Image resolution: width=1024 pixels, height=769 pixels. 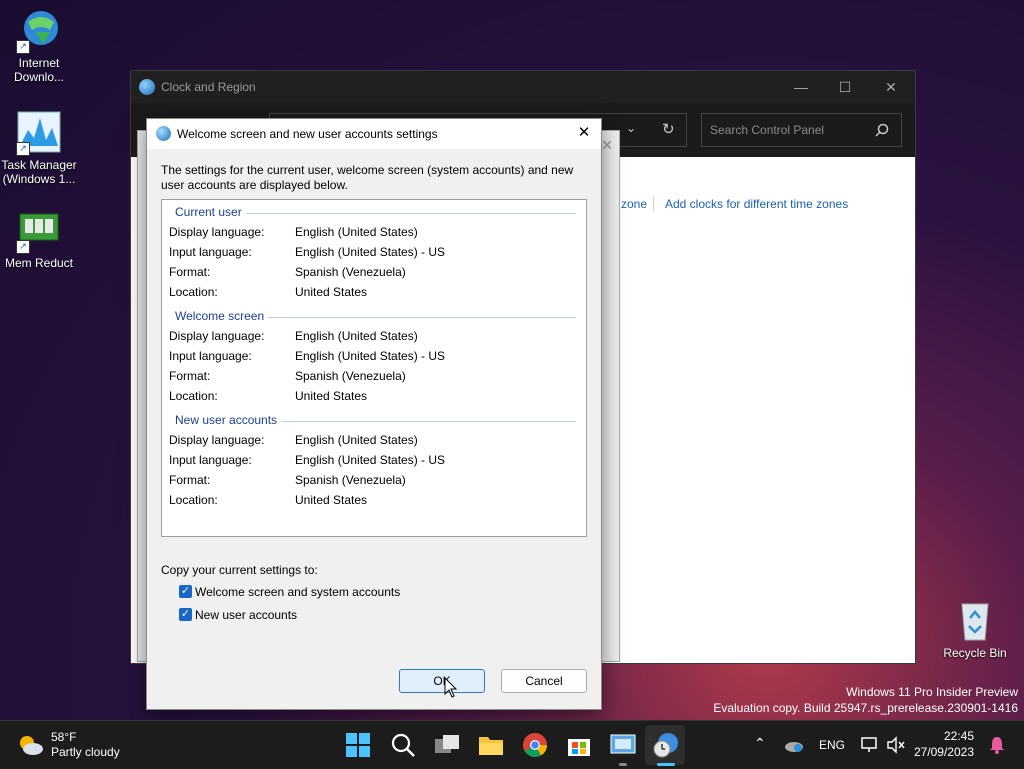 I want to click on clock-time: 22:45, so click(x=958, y=736).